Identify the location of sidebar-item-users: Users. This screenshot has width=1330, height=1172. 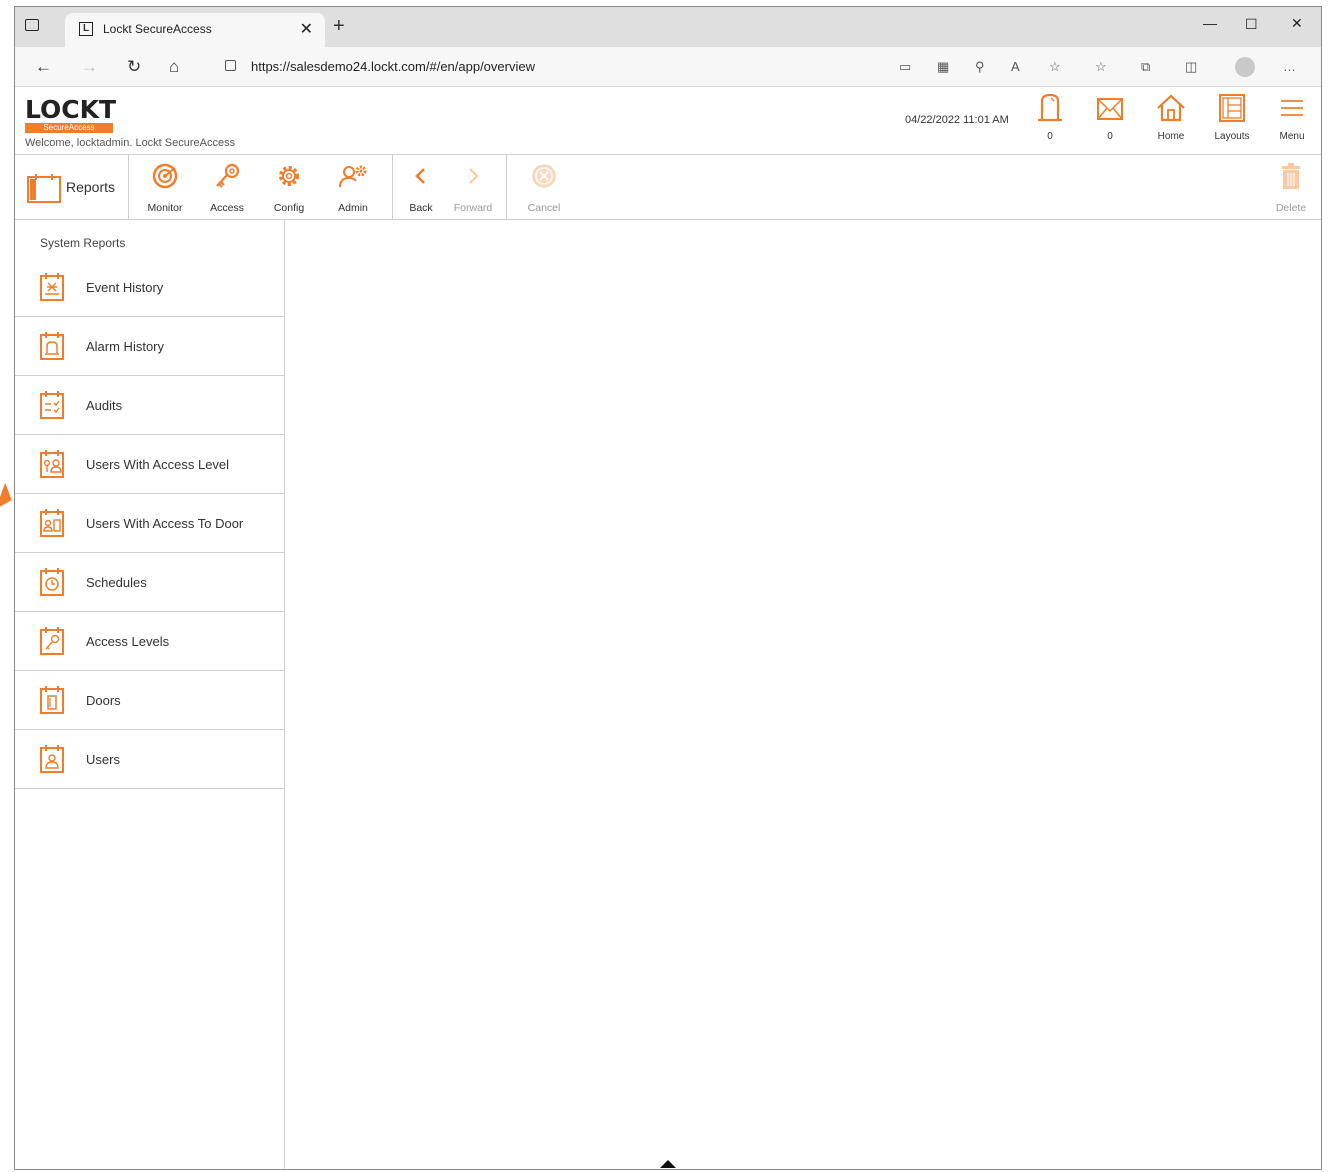
(149, 759).